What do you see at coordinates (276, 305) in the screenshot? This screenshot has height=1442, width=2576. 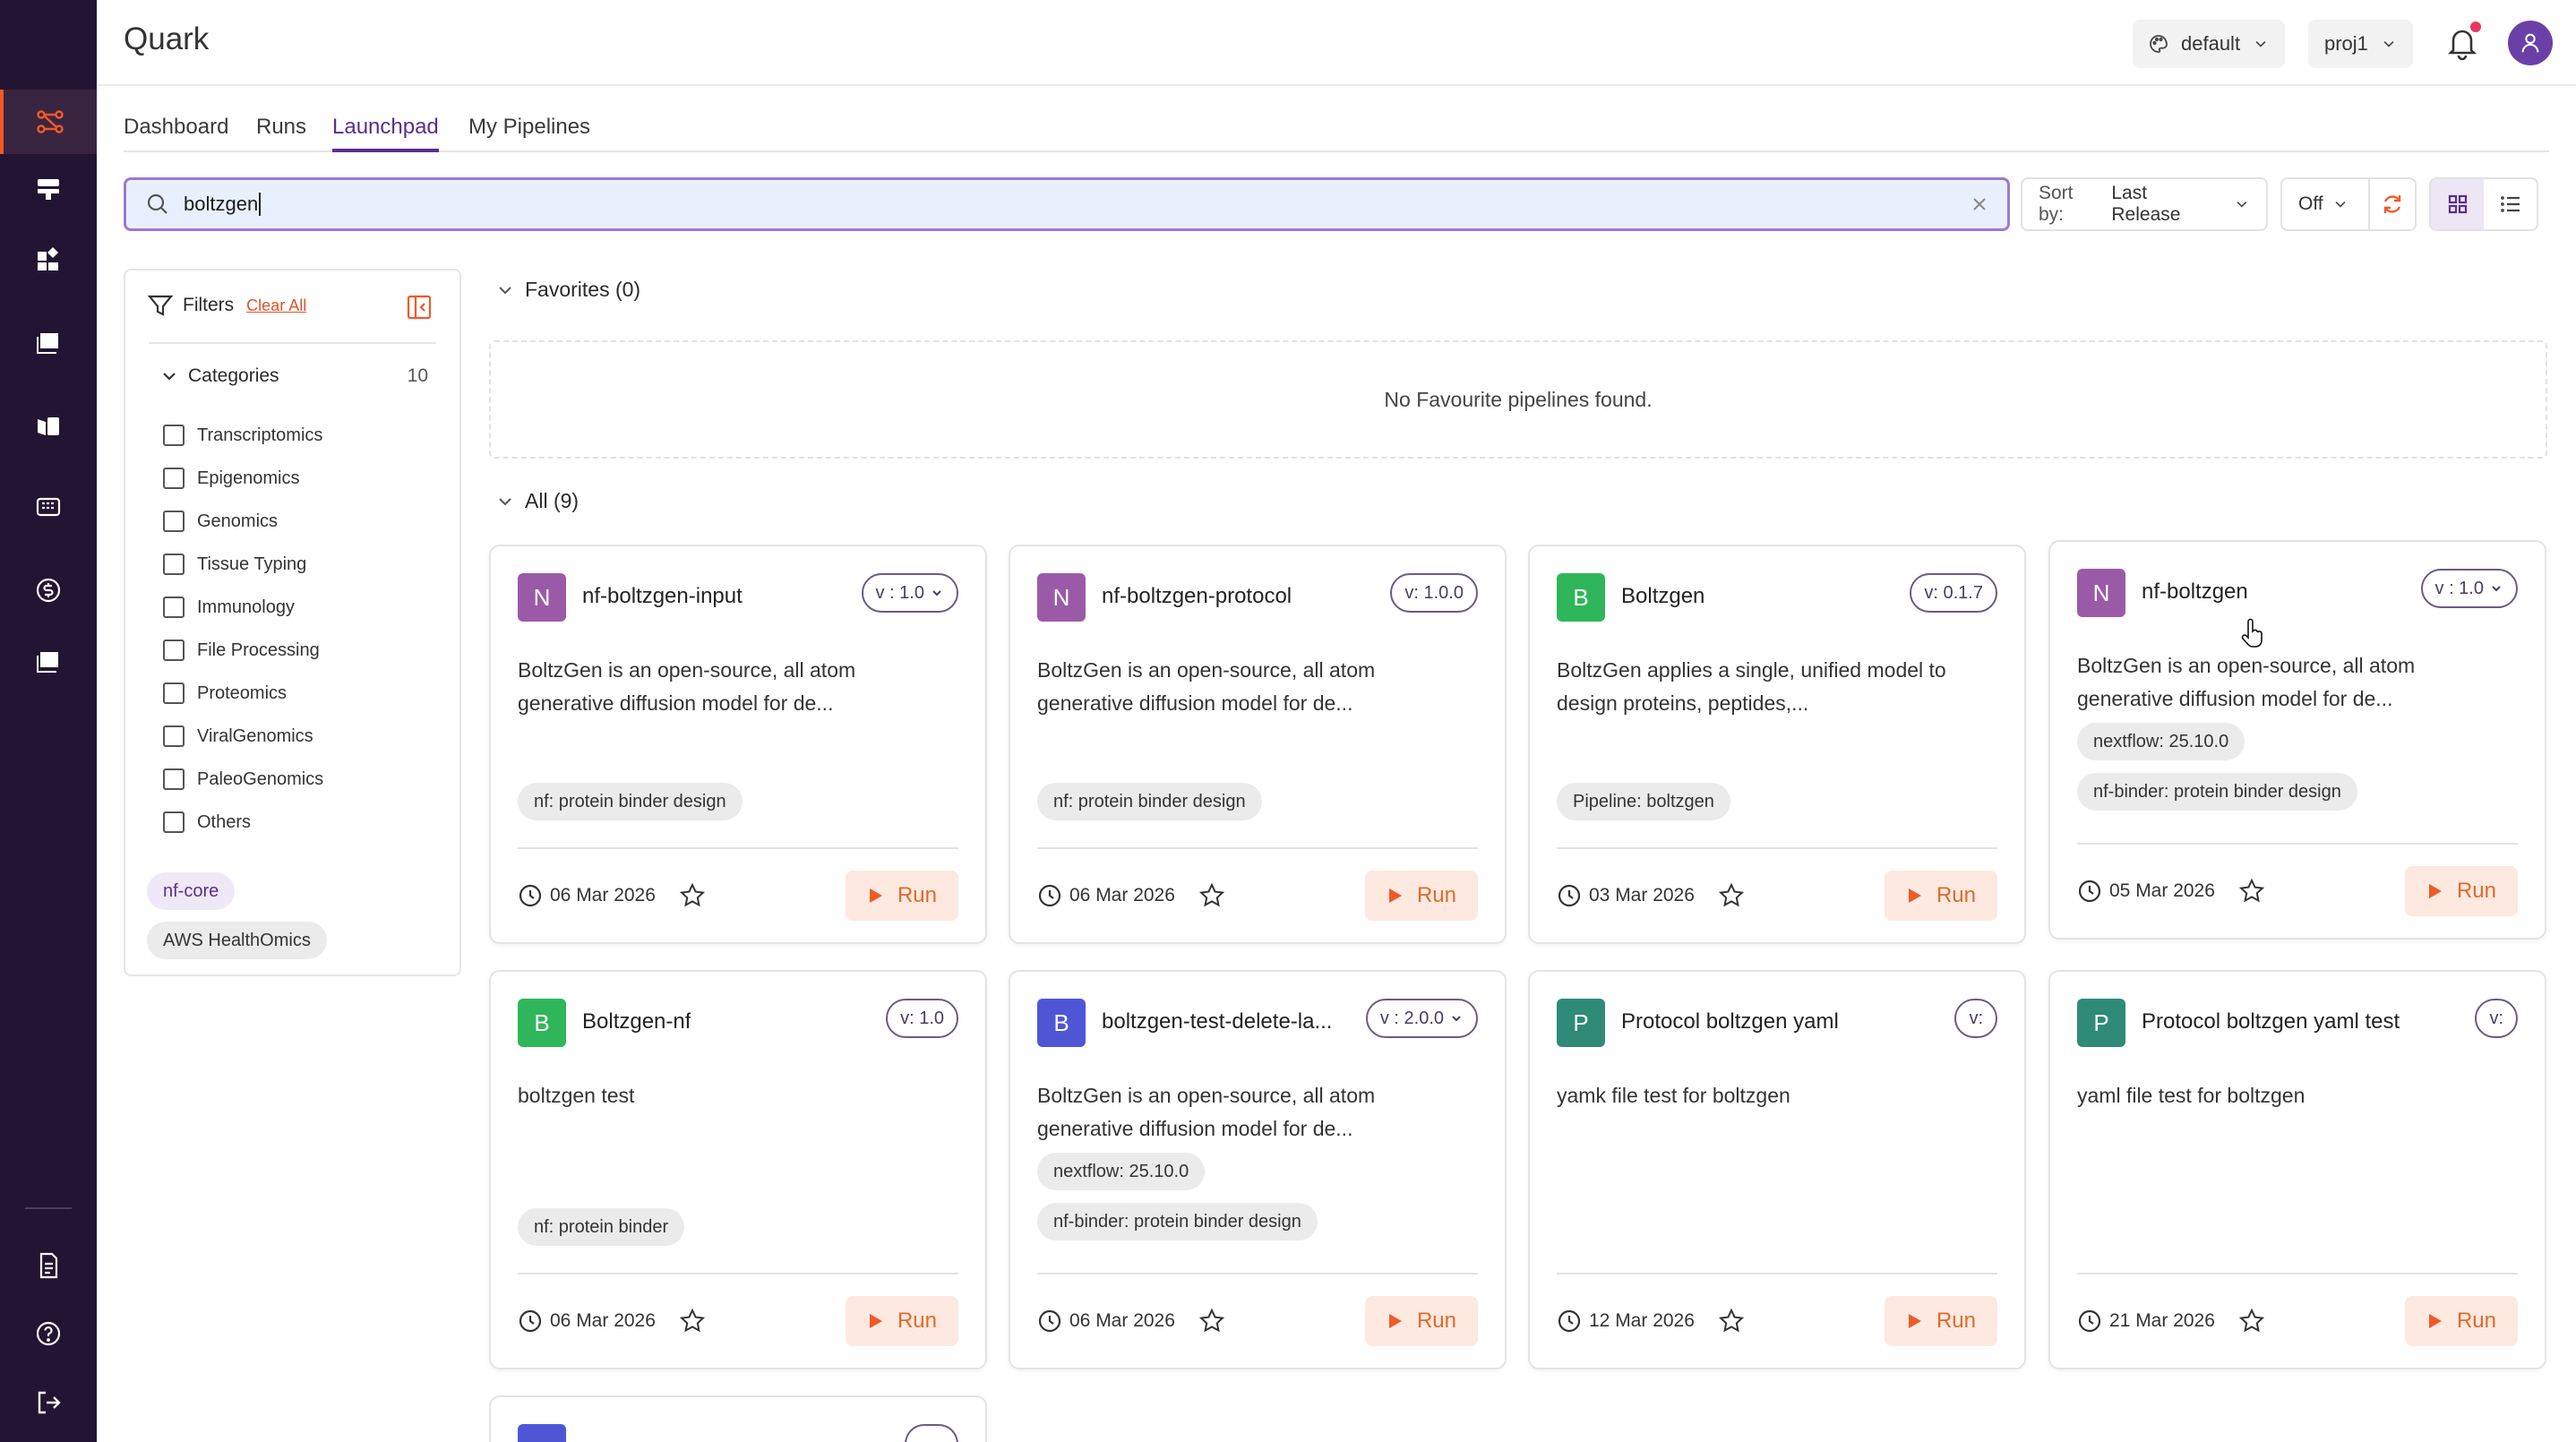 I see `clear-all-link: Clear All` at bounding box center [276, 305].